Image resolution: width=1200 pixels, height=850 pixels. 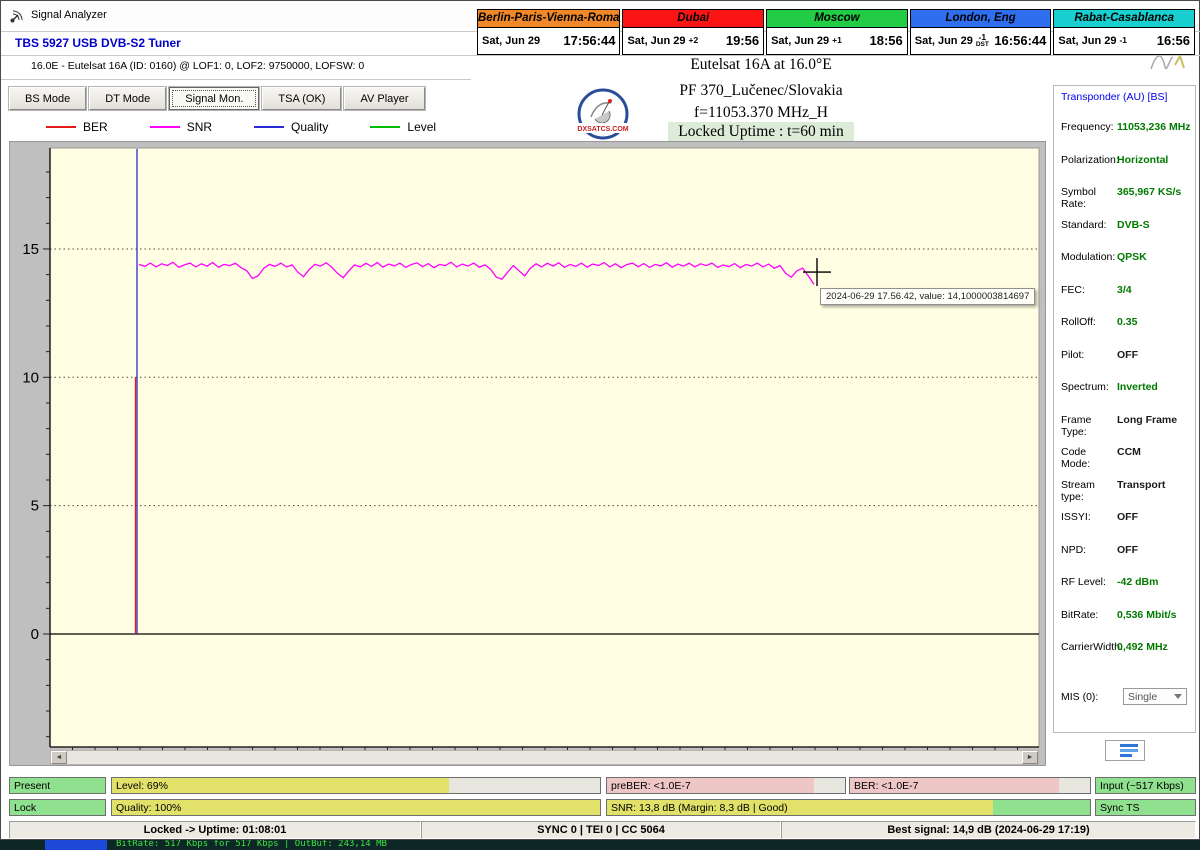 What do you see at coordinates (1128, 750) in the screenshot?
I see `export-icon` at bounding box center [1128, 750].